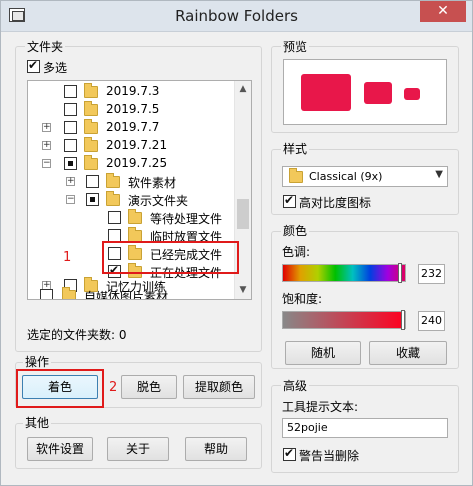  Describe the element at coordinates (403, 320) in the screenshot. I see `saturation-slider-thumb` at that location.